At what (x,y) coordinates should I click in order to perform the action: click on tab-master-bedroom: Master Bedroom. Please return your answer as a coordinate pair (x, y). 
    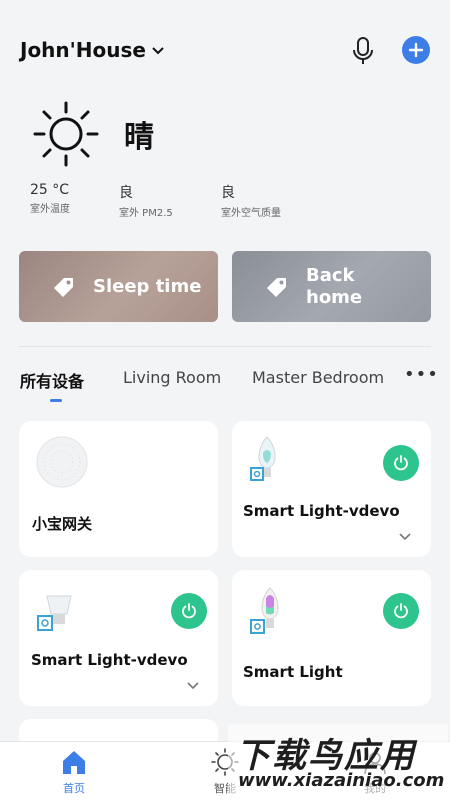
    Looking at the image, I should click on (318, 377).